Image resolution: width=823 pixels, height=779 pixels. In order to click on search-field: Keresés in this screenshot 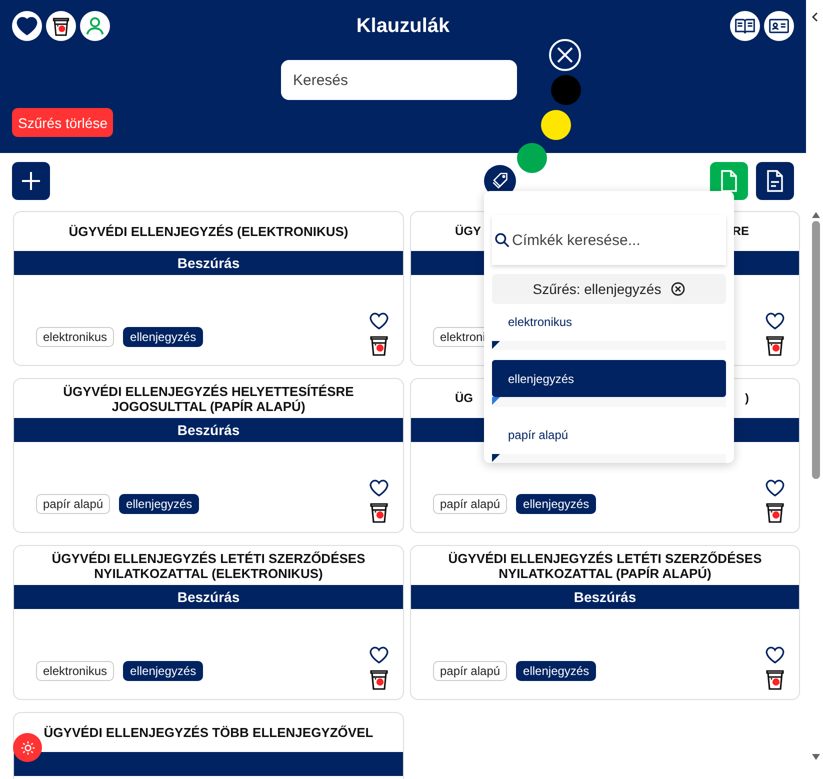, I will do `click(399, 80)`.